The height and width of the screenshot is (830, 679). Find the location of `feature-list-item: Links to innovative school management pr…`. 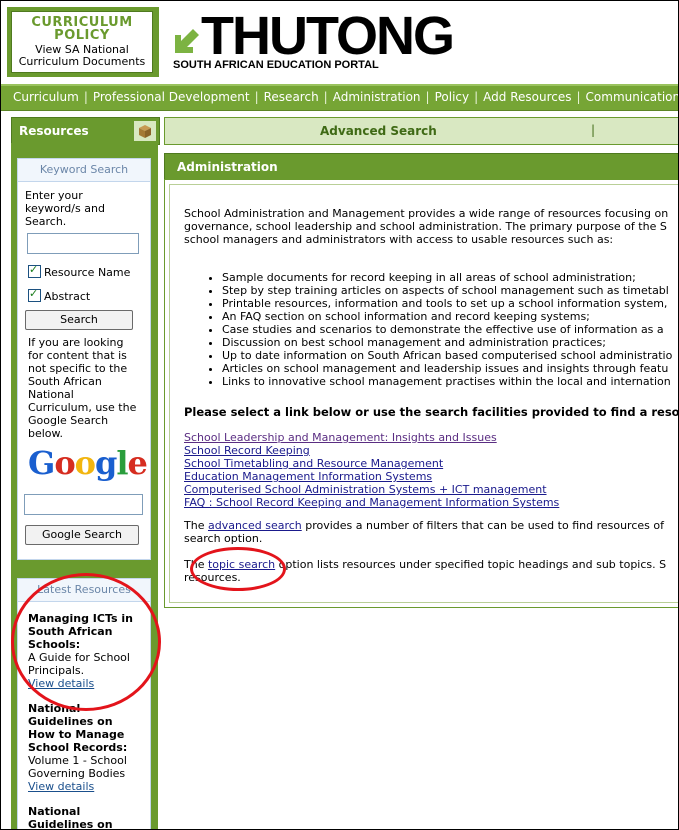

feature-list-item: Links to innovative school management pr… is located at coordinates (447, 381).